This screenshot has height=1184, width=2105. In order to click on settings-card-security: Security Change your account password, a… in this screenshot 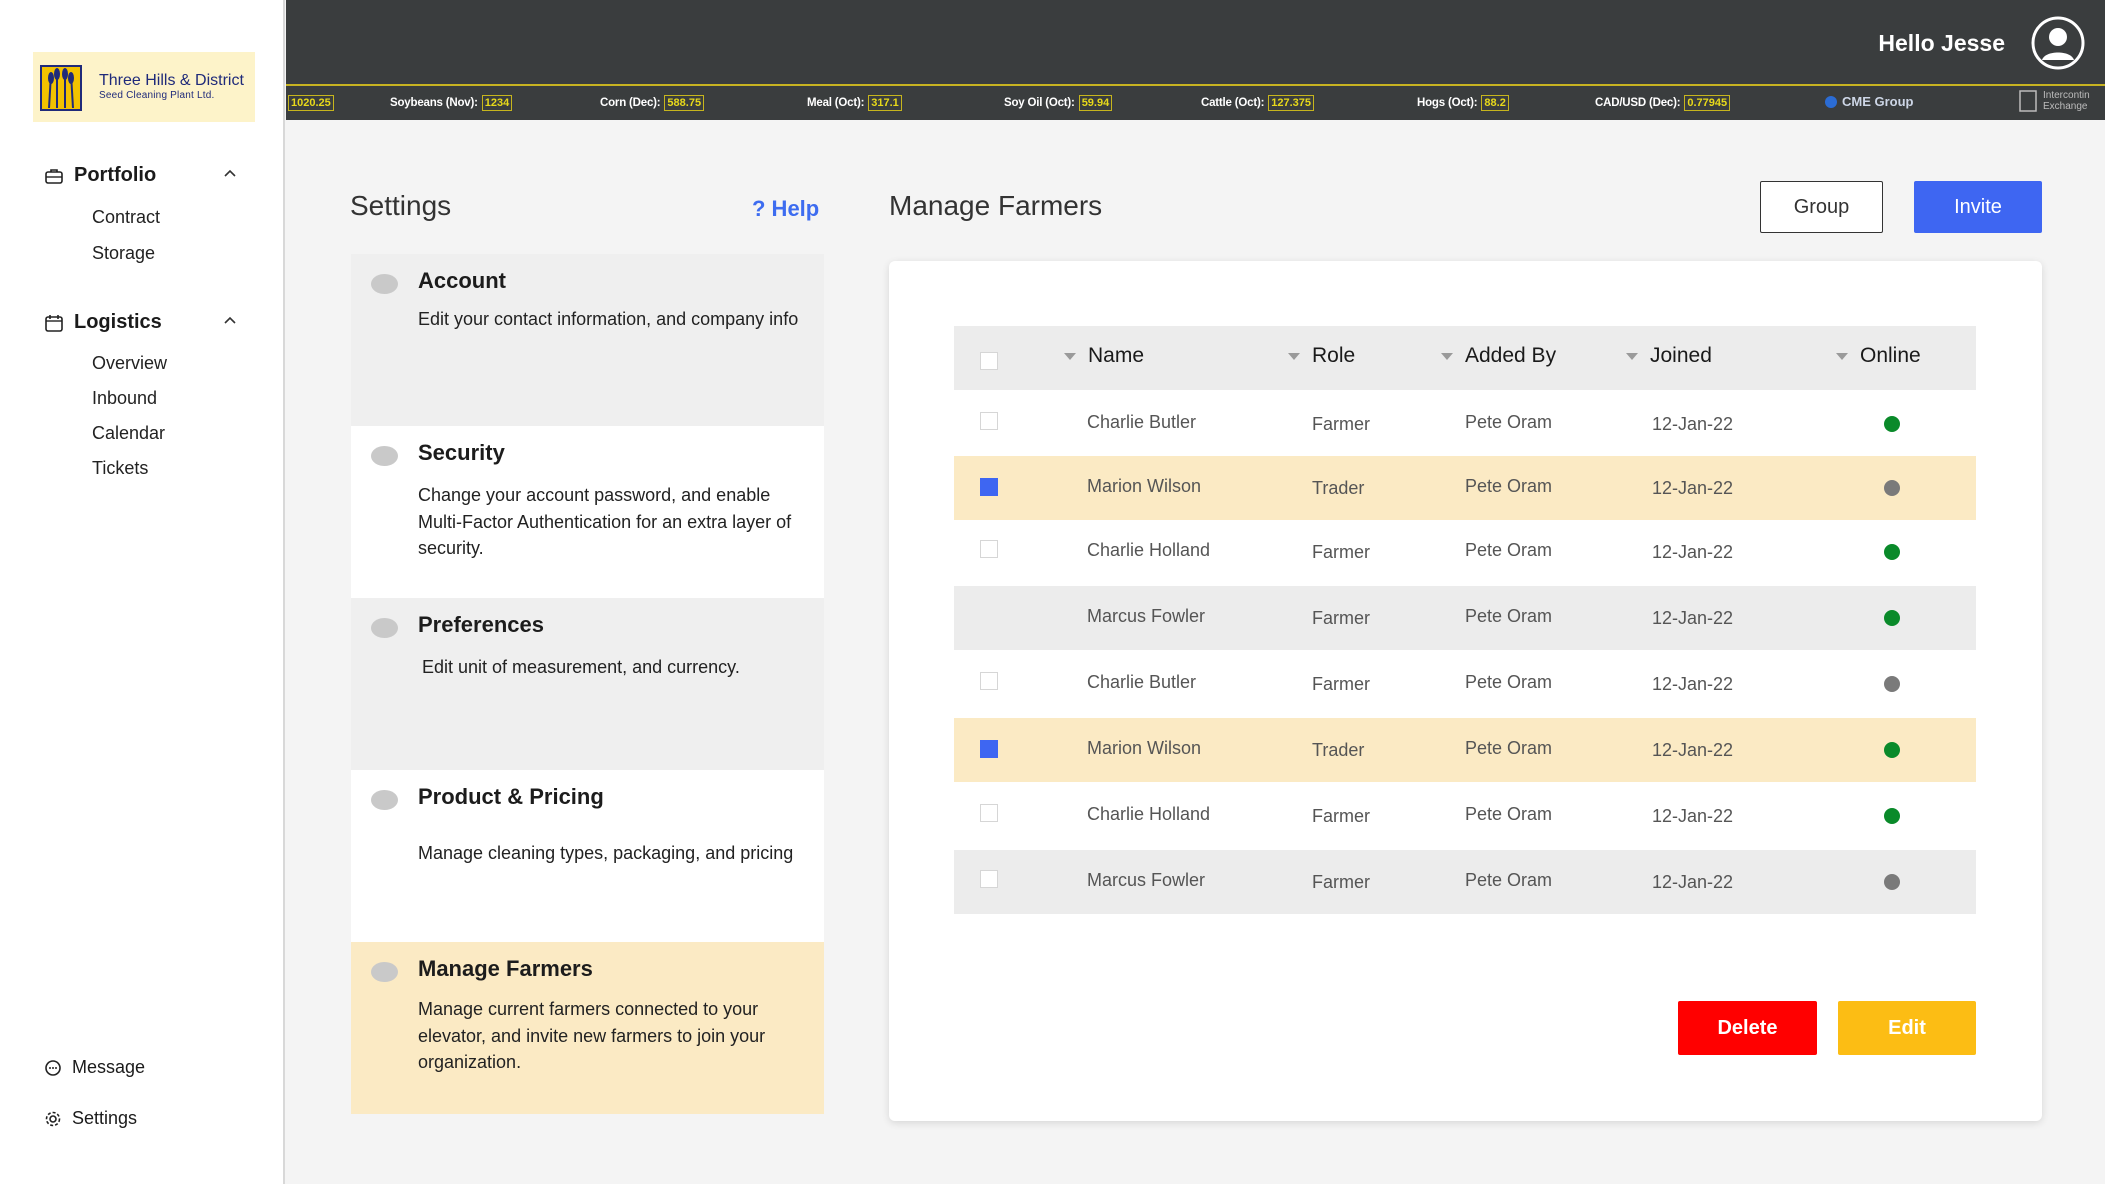, I will do `click(587, 512)`.